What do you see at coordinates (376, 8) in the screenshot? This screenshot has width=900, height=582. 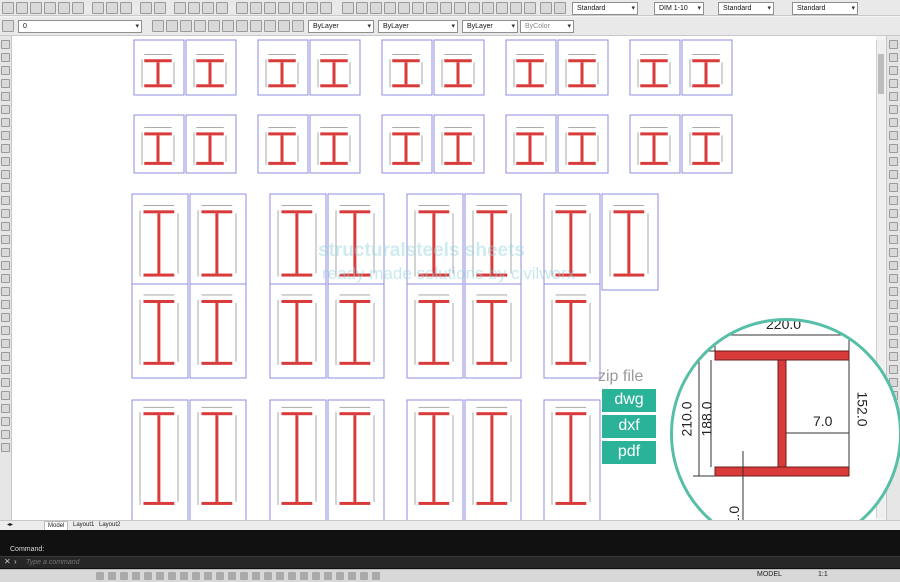 I see `dim-arc-icon` at bounding box center [376, 8].